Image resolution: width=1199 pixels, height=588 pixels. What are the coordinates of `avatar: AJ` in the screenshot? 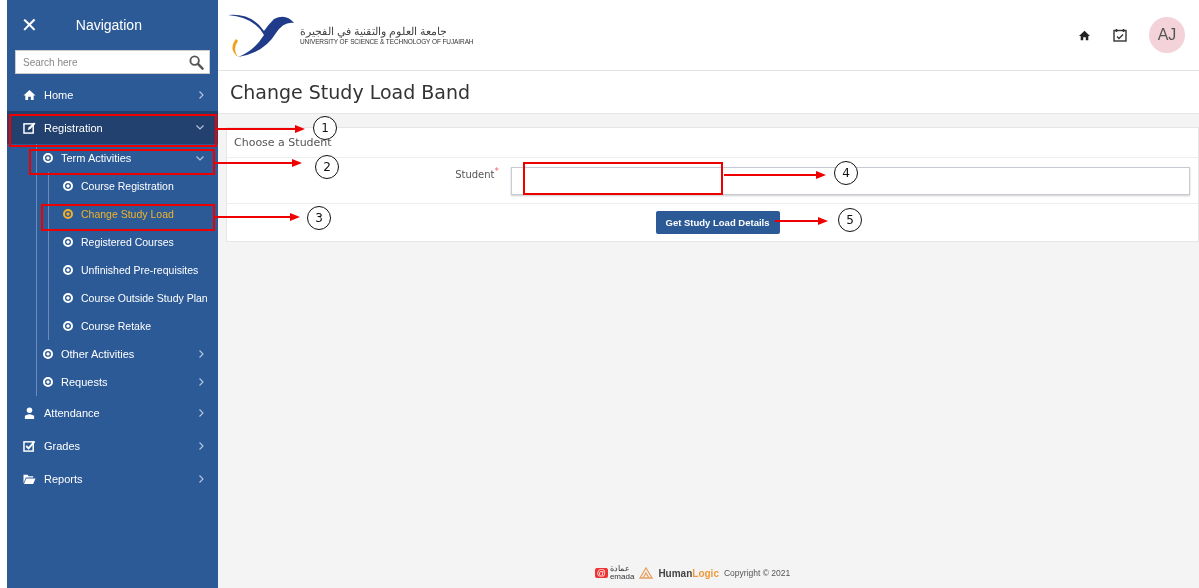 It's located at (1167, 35).